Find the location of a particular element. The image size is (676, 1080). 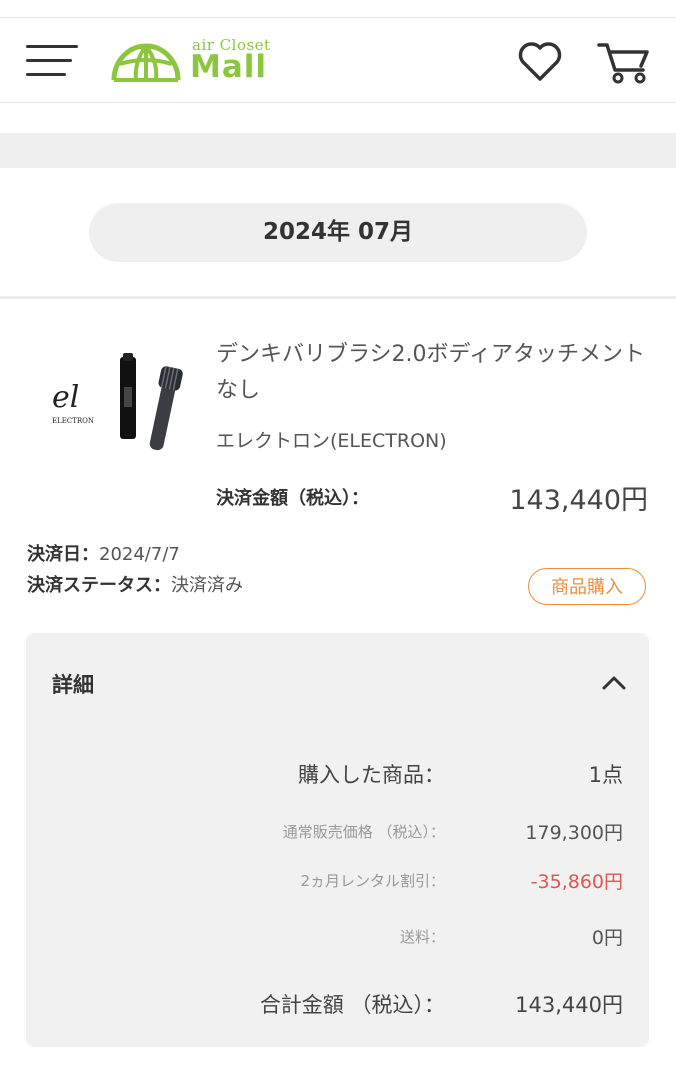

section-spacer is located at coordinates (338, 150).